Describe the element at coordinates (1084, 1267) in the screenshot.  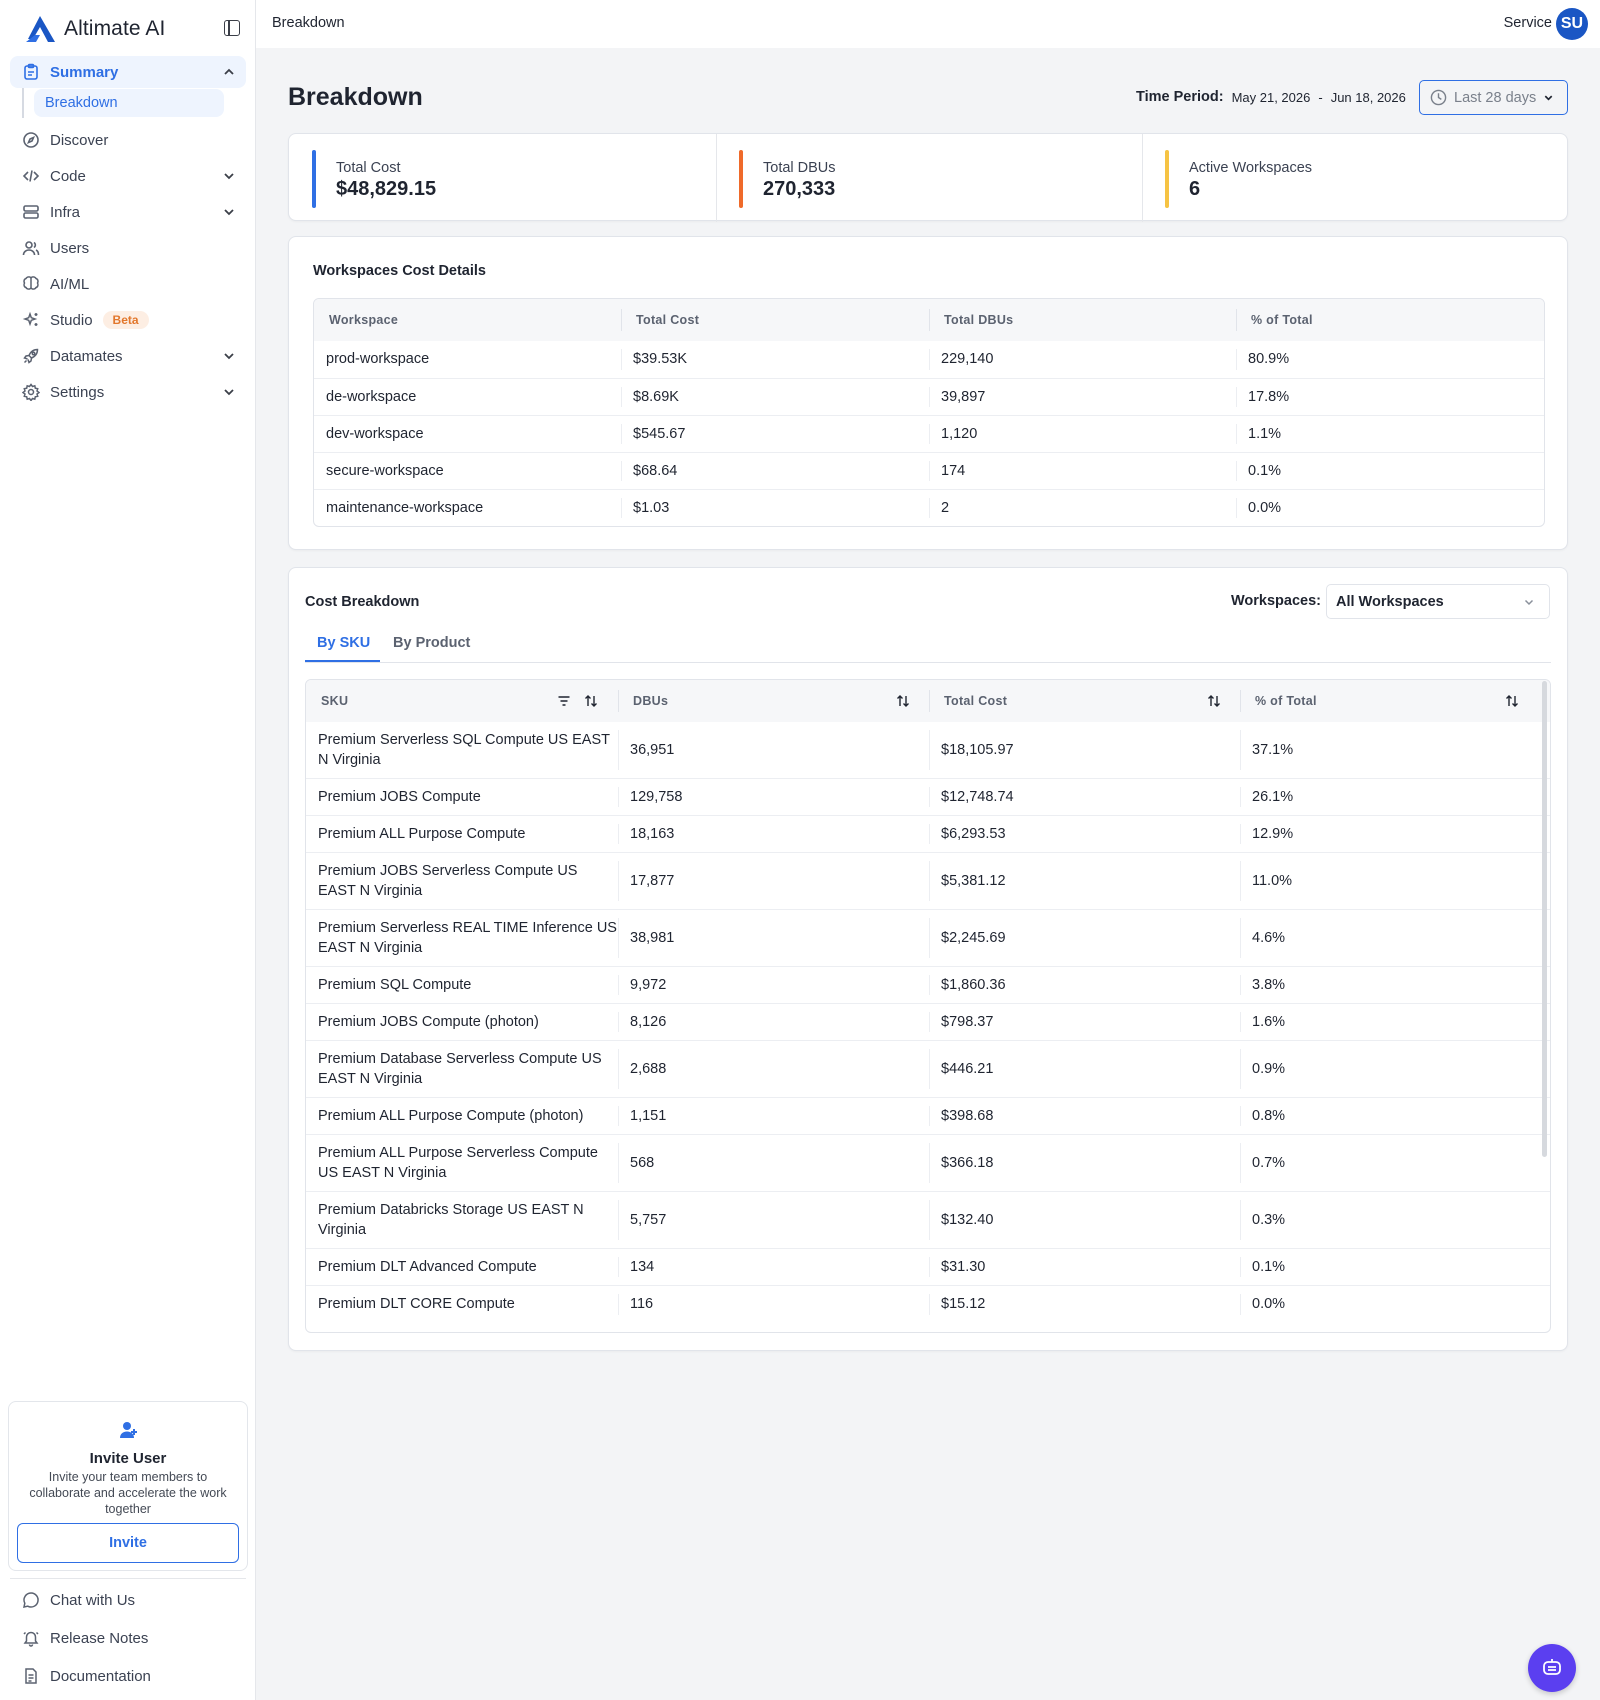
I see `total-cost-cell: $31.30` at that location.